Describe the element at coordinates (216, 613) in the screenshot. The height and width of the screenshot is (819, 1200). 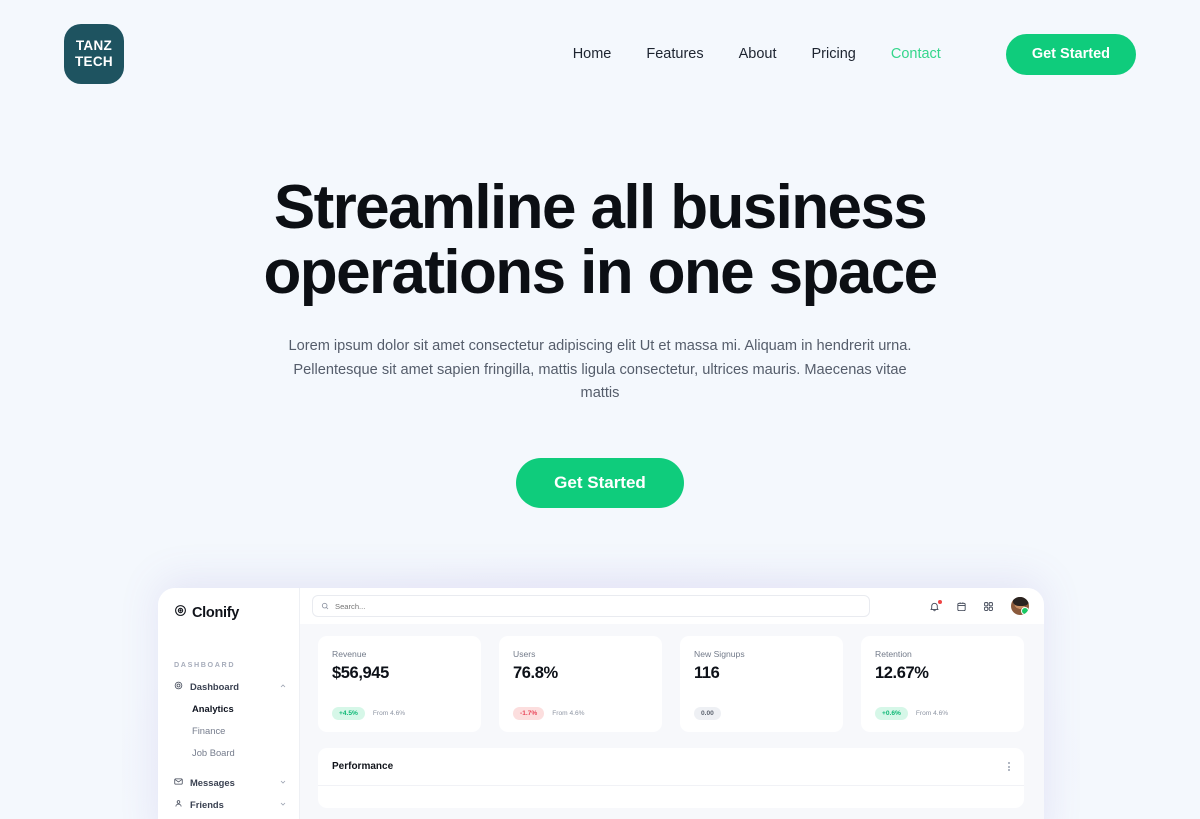
I see `dashboard-brand-name: Clonify` at that location.